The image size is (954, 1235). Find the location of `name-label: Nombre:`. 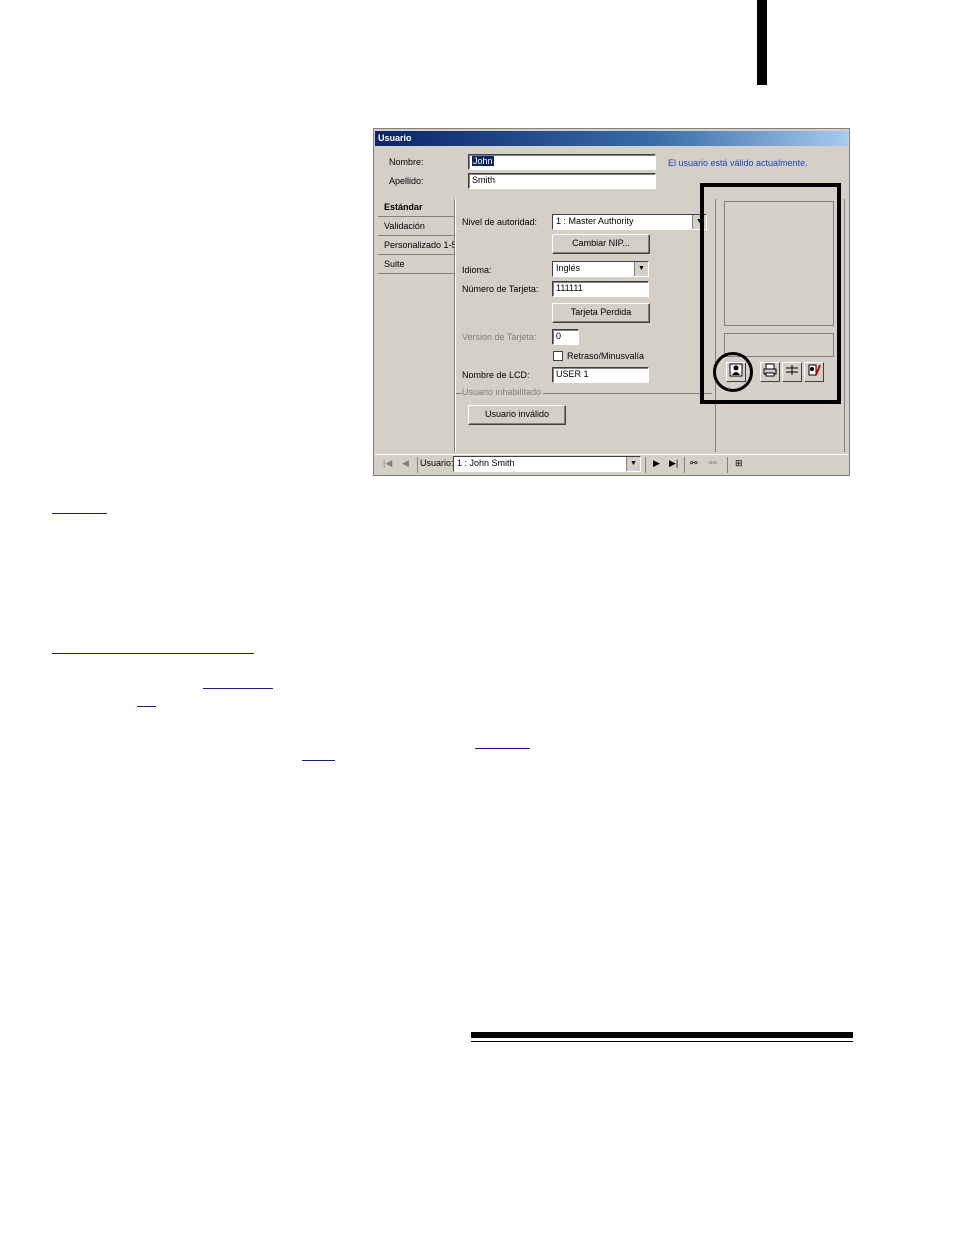

name-label: Nombre: is located at coordinates (406, 162).